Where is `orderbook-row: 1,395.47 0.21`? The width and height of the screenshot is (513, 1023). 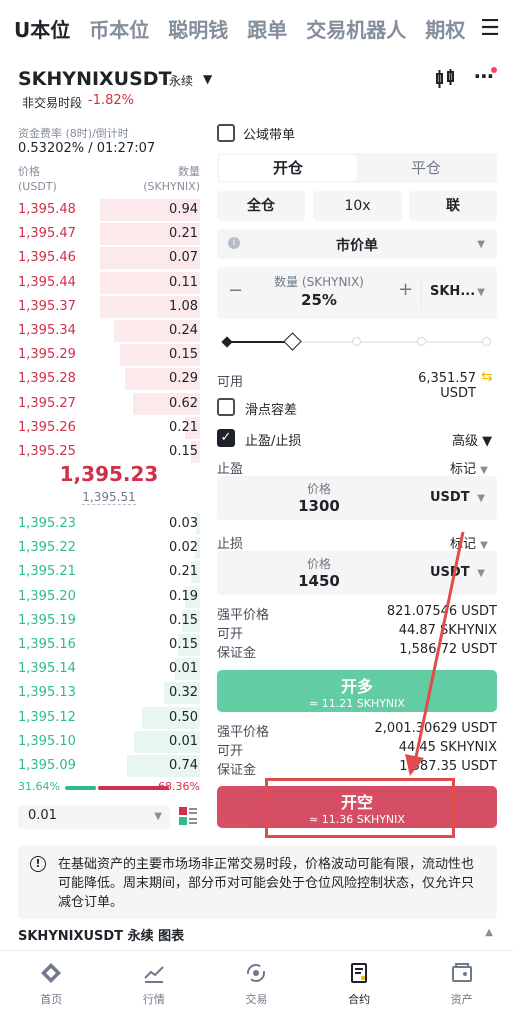 orderbook-row: 1,395.47 0.21 is located at coordinates (109, 234).